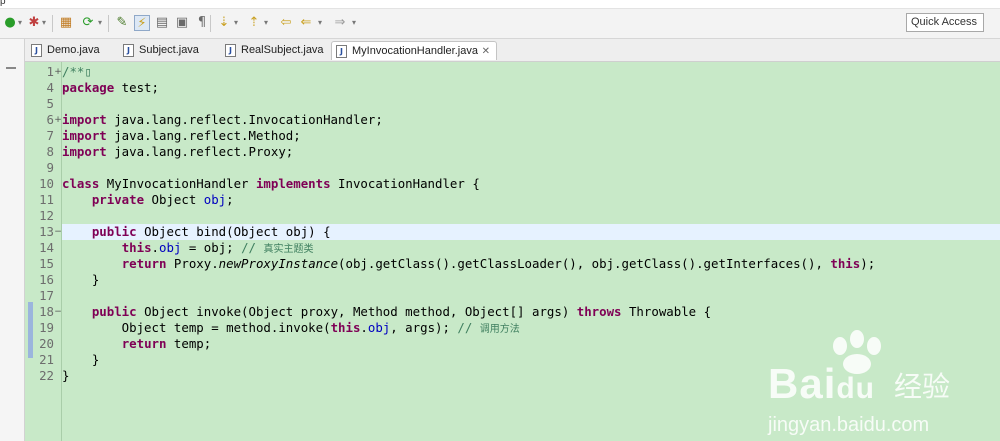  What do you see at coordinates (254, 23) in the screenshot?
I see `previous-annotation-icon: ⇡` at bounding box center [254, 23].